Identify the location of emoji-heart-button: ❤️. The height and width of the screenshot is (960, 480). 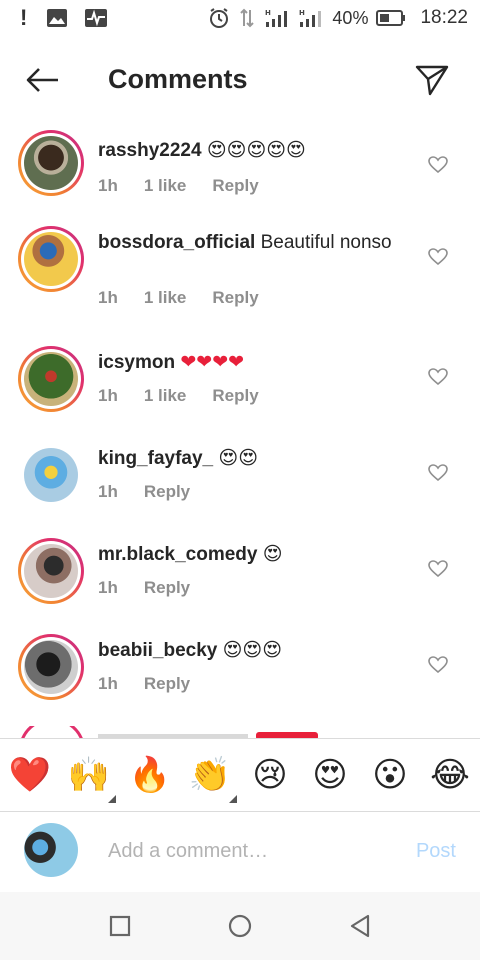
(30, 775).